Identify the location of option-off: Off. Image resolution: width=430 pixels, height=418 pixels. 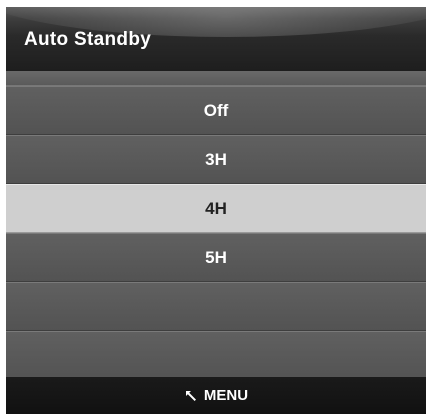
(216, 110).